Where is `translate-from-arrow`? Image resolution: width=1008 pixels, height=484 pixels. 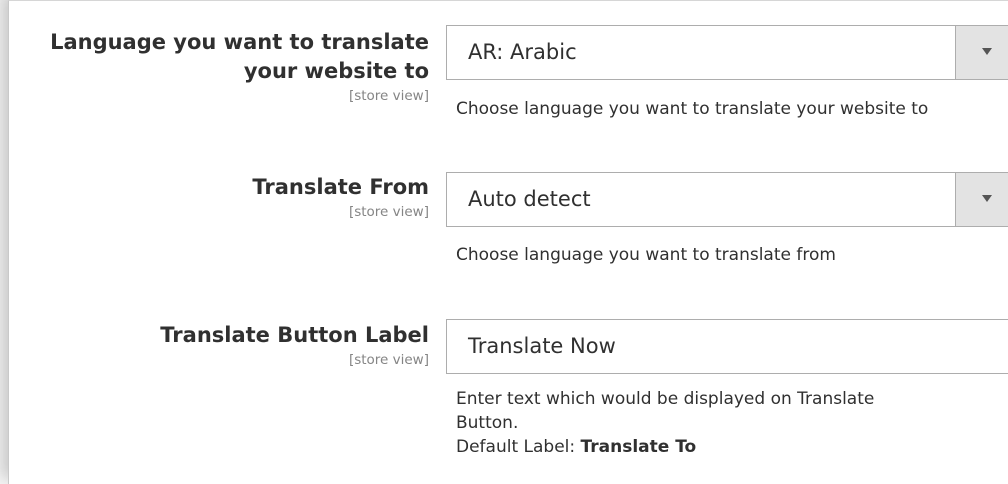 translate-from-arrow is located at coordinates (981, 199).